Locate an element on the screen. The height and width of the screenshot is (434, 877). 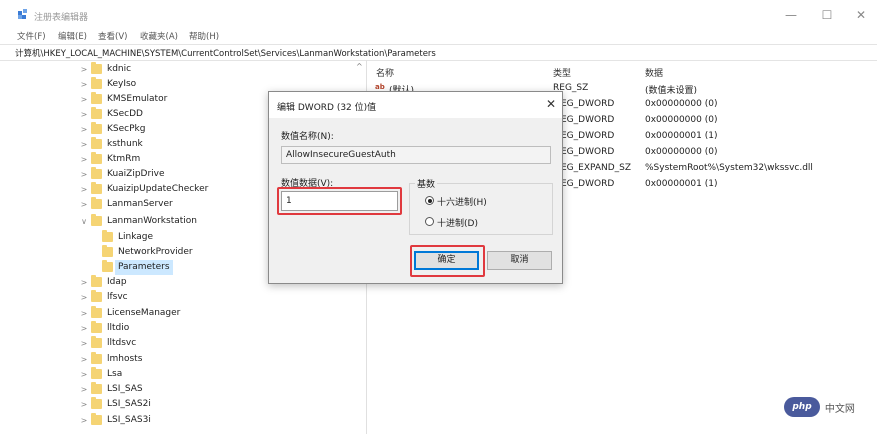
dec-radio-label: 十进制(D) is located at coordinates (457, 222).